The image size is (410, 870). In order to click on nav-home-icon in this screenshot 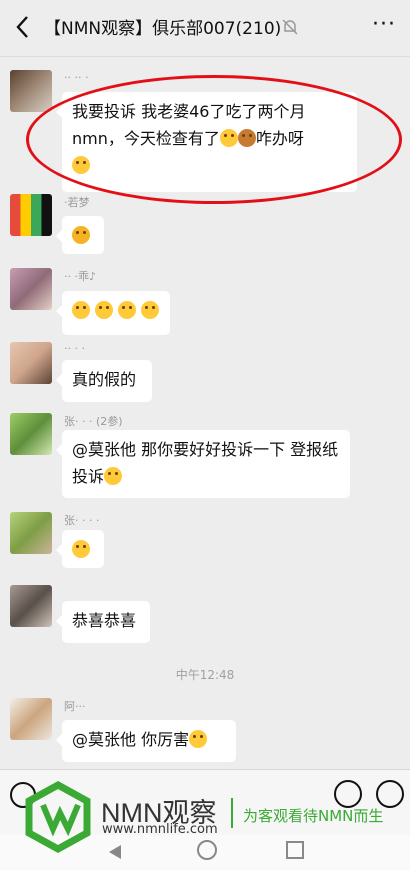, I will do `click(207, 850)`.